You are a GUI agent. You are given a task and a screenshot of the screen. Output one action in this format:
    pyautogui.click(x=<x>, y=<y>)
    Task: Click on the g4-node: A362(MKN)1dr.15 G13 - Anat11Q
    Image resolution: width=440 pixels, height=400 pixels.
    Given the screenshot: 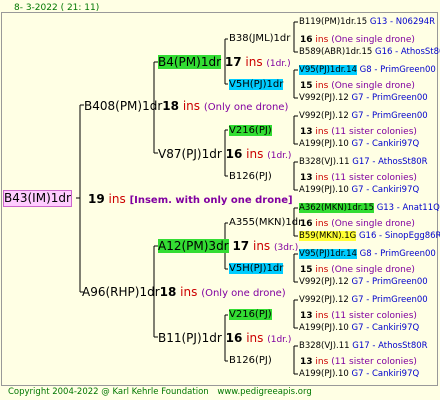 What is the action you would take?
    pyautogui.click(x=369, y=208)
    